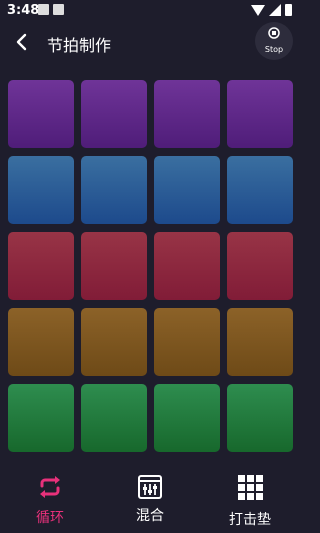 The height and width of the screenshot is (533, 320). Describe the element at coordinates (79, 45) in the screenshot. I see `page-title: 节拍制作` at that location.